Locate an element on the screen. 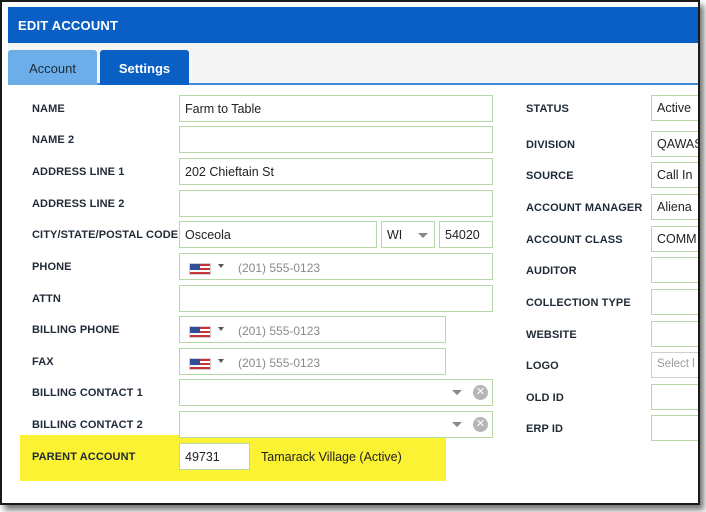  address1-label: ADDRESS LINE 1 is located at coordinates (78, 172).